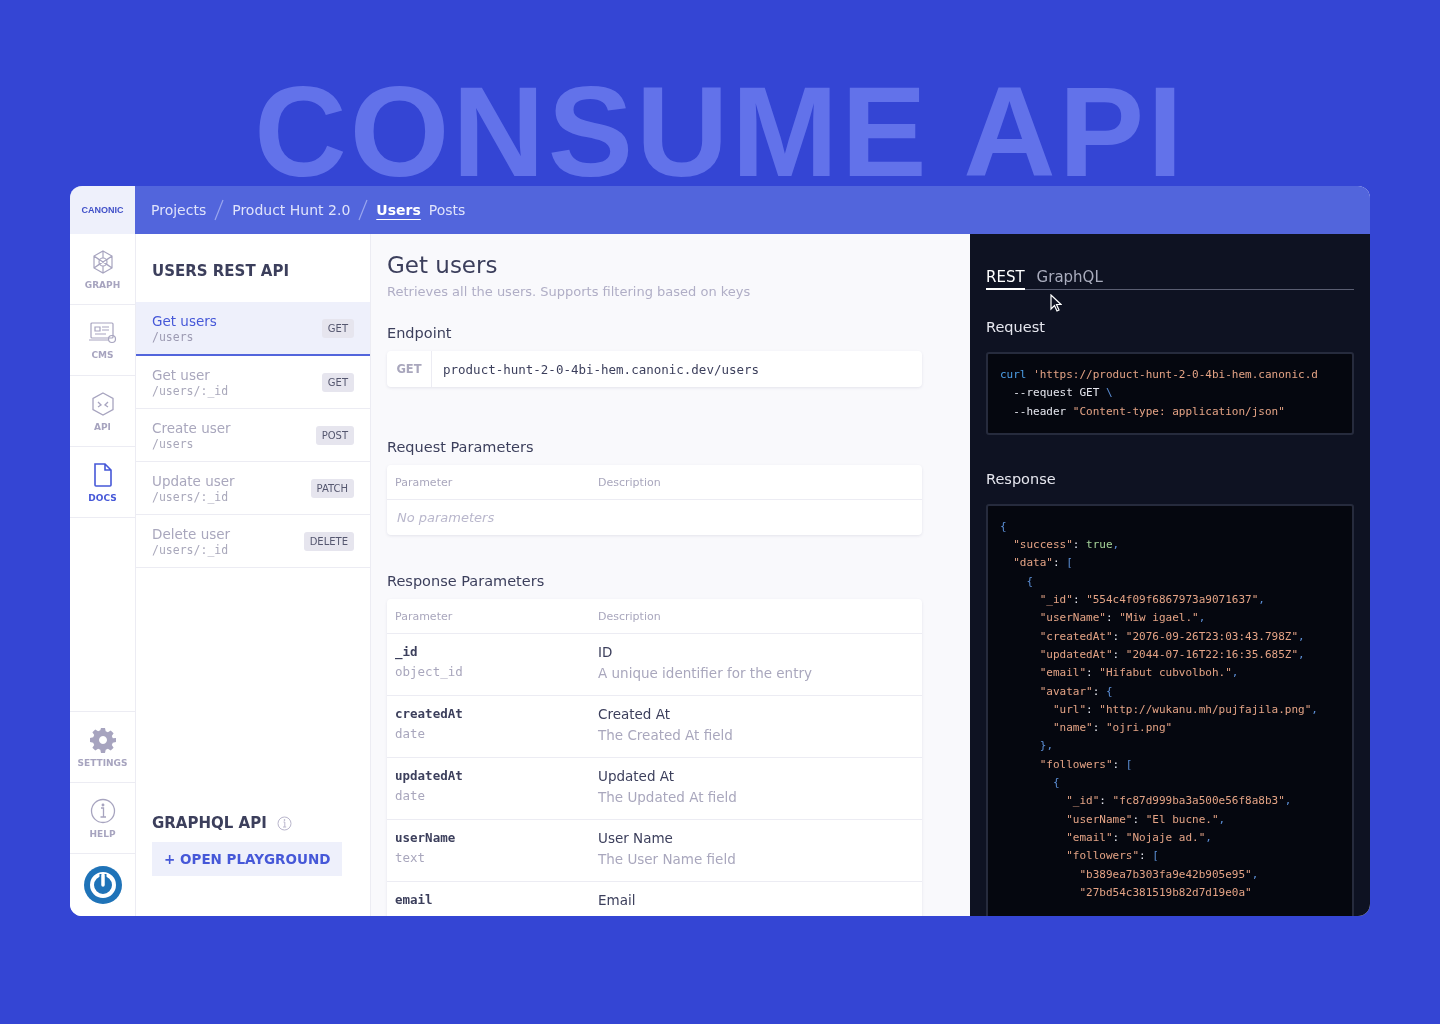 This screenshot has height=1024, width=1440. What do you see at coordinates (426, 837) in the screenshot?
I see `parameter-name: userName` at bounding box center [426, 837].